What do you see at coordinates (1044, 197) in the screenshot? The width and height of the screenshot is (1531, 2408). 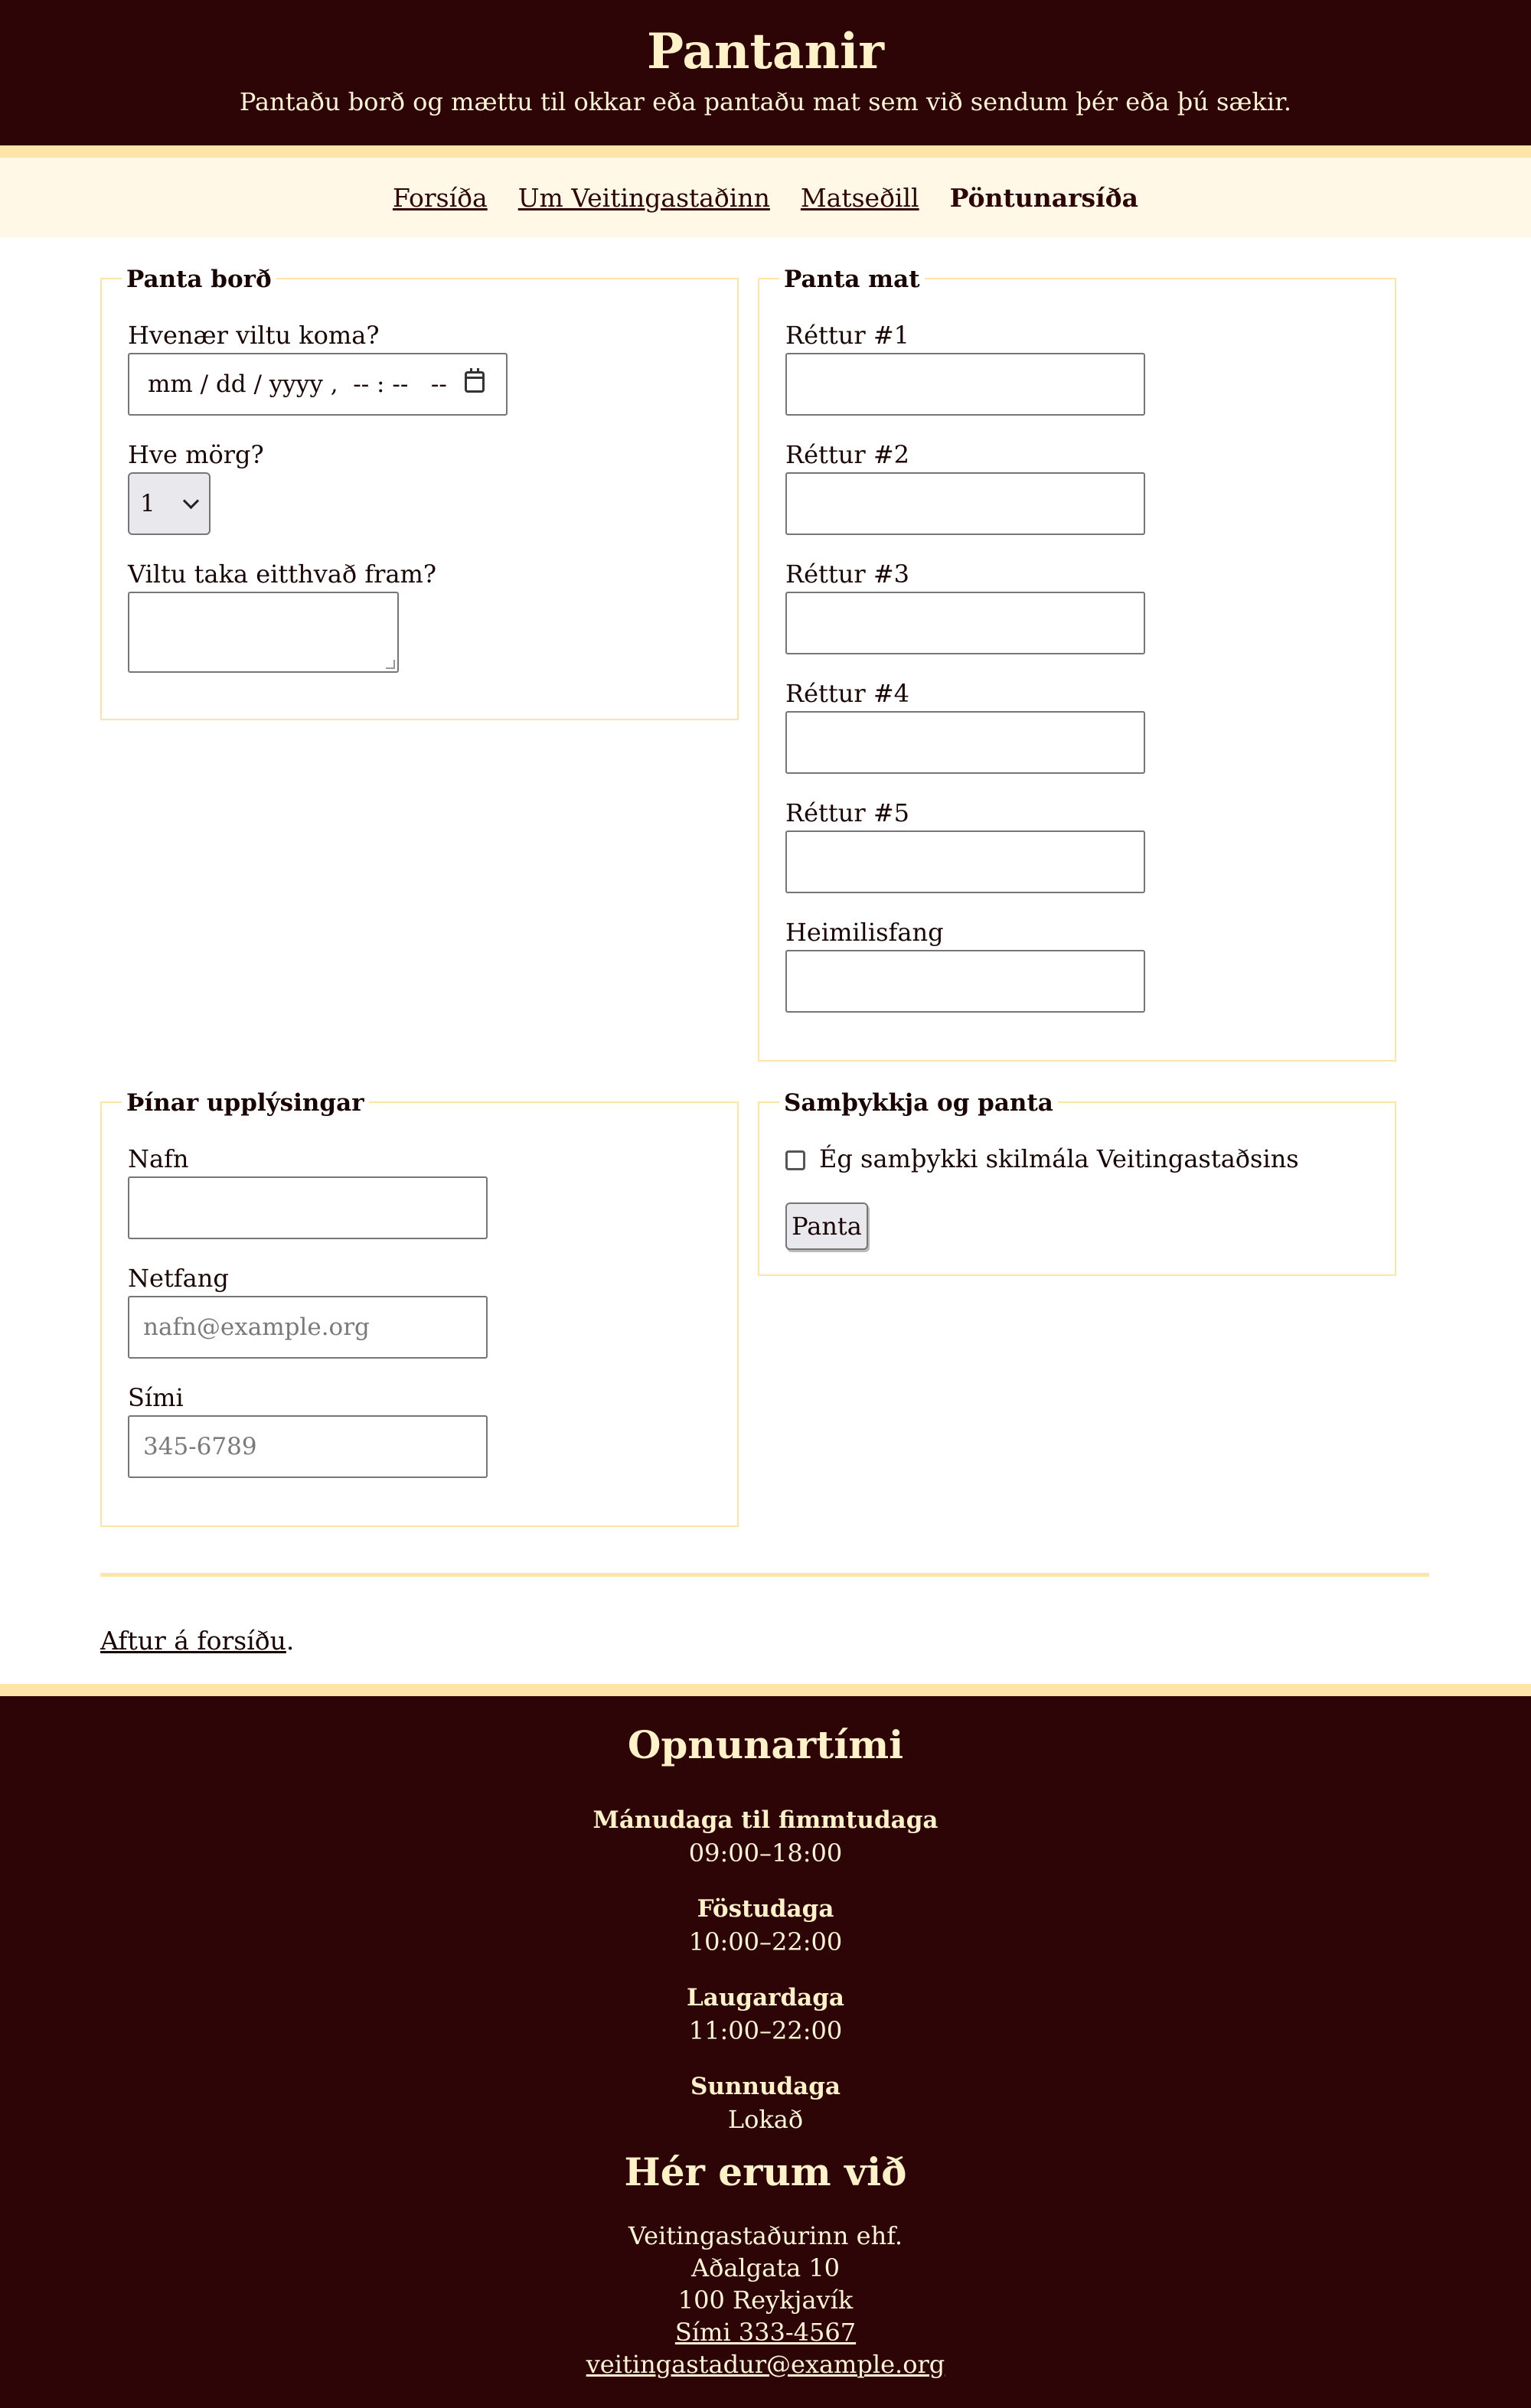 I see `nav-current-orders: Pöntunarsíða` at bounding box center [1044, 197].